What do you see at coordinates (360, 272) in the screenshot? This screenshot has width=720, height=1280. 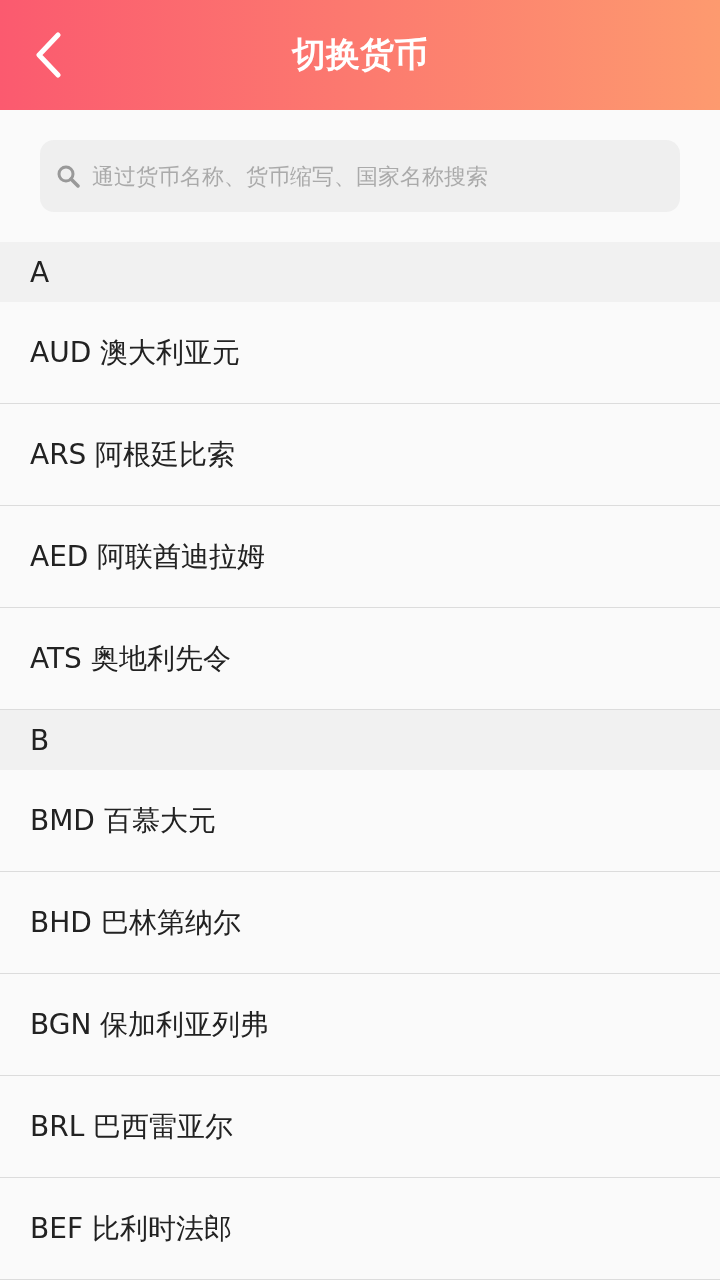 I see `section-header: A` at bounding box center [360, 272].